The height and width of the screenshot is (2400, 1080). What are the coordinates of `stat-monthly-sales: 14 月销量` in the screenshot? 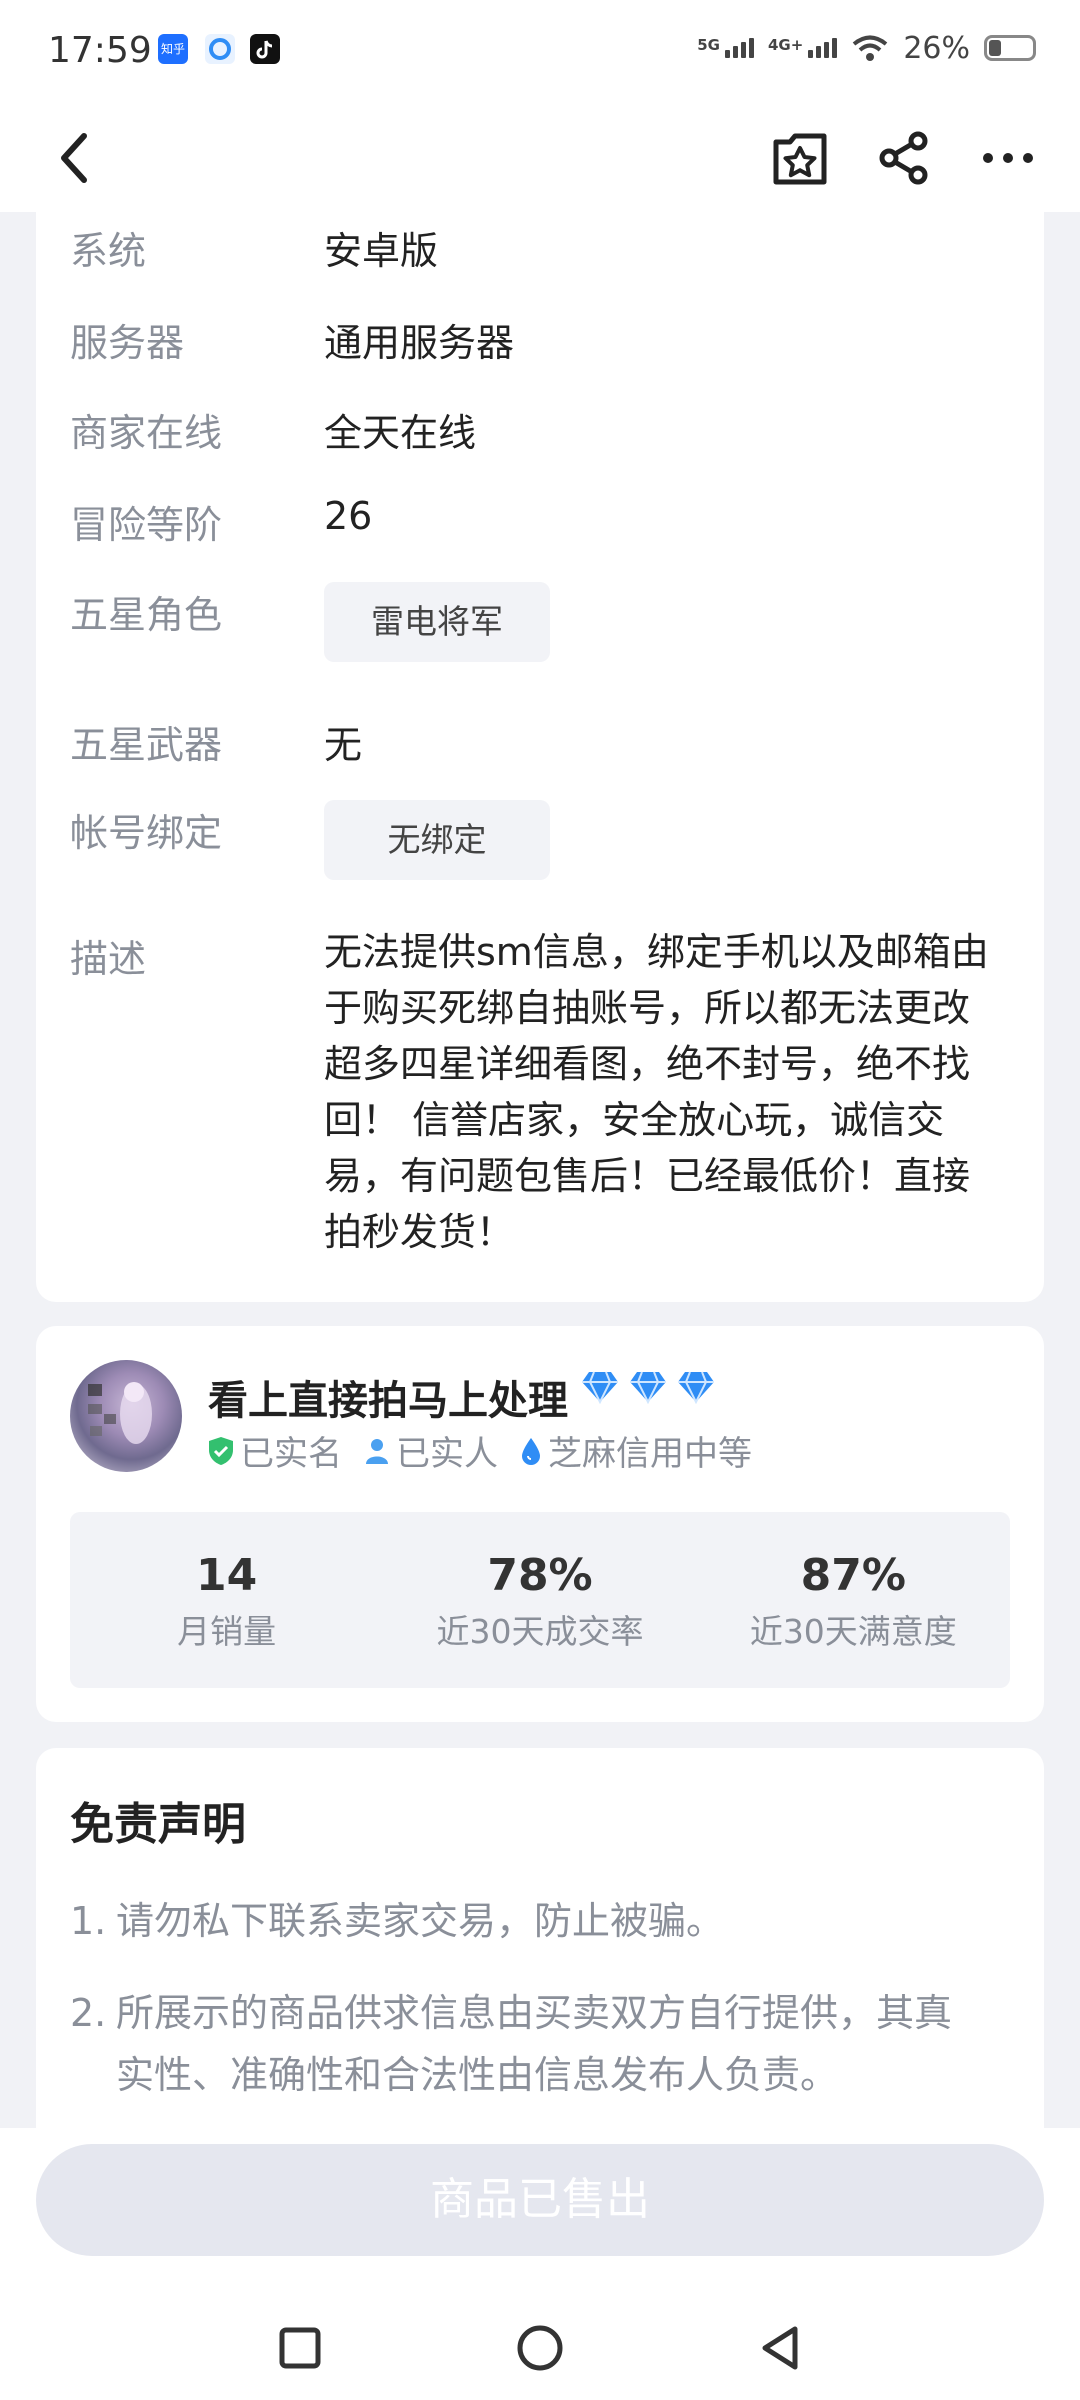 It's located at (226, 1600).